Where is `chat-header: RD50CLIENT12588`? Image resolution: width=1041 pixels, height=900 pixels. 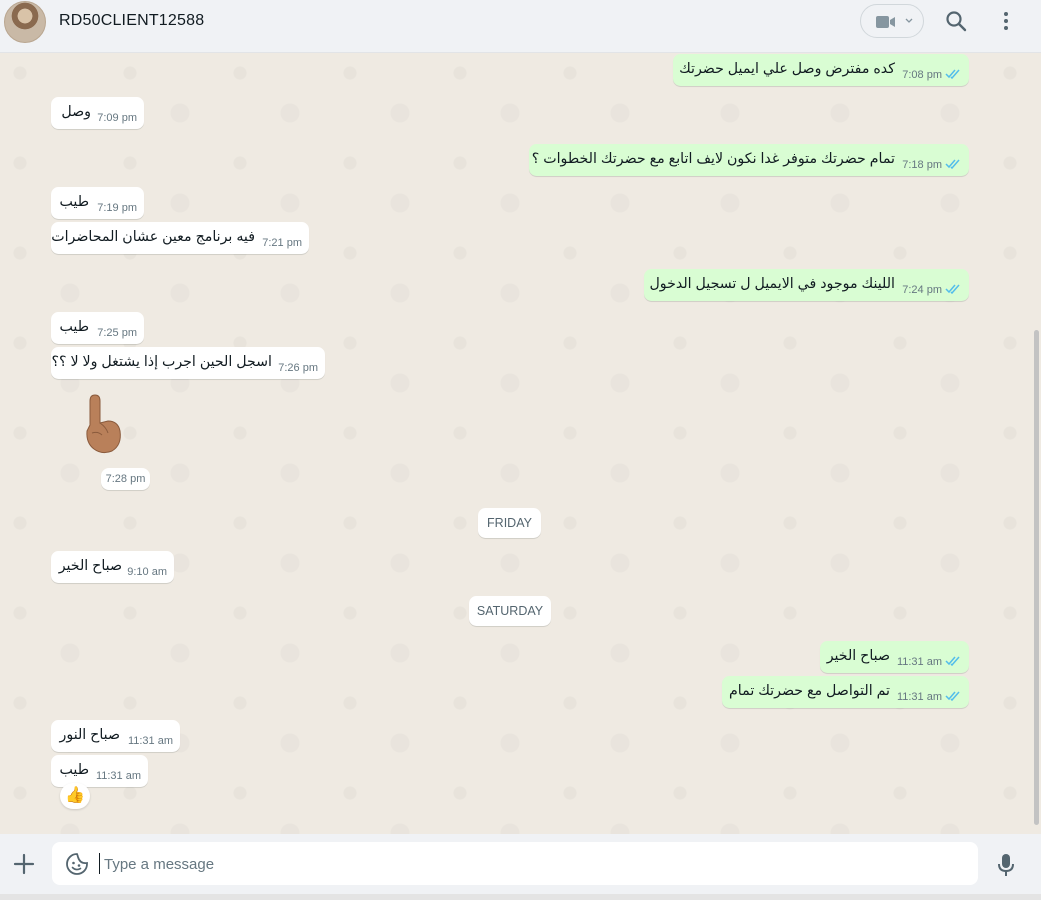
chat-header: RD50CLIENT12588 is located at coordinates (520, 26).